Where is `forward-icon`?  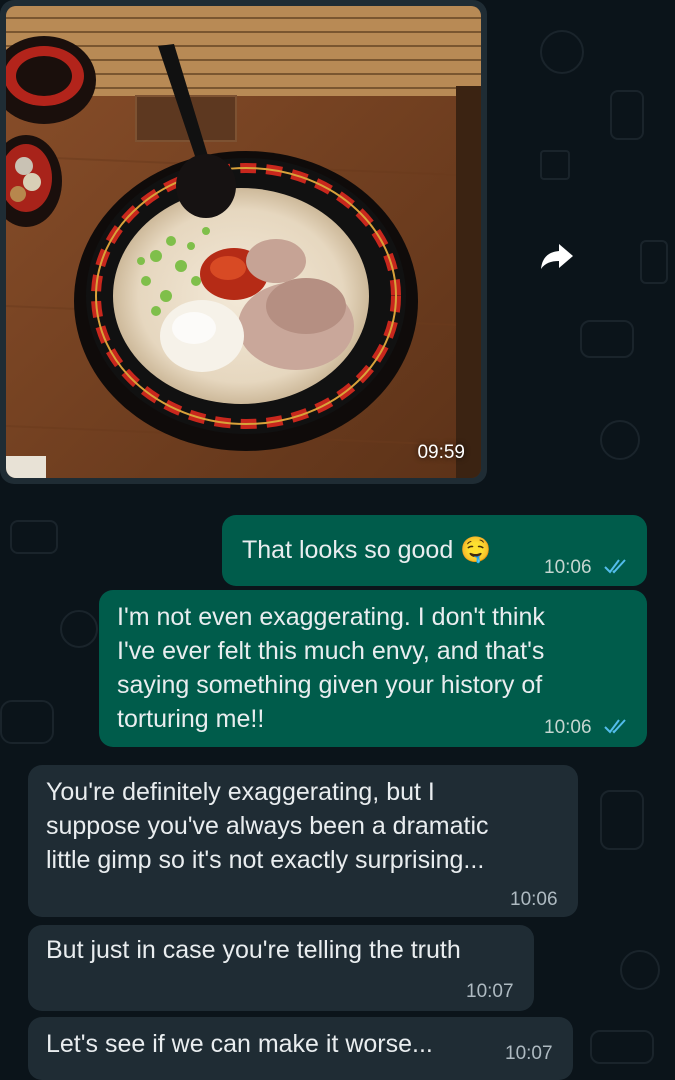
forward-icon is located at coordinates (557, 256).